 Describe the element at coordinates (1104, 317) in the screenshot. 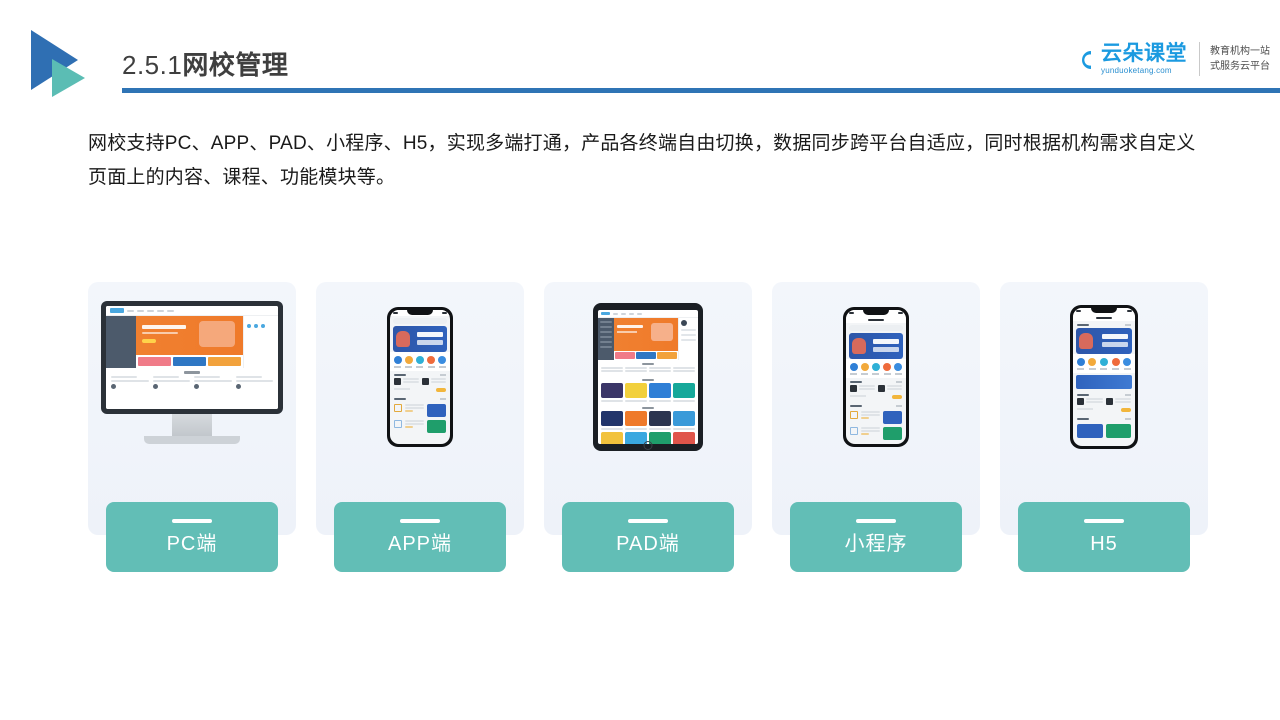

I see `h5-title-bar` at that location.